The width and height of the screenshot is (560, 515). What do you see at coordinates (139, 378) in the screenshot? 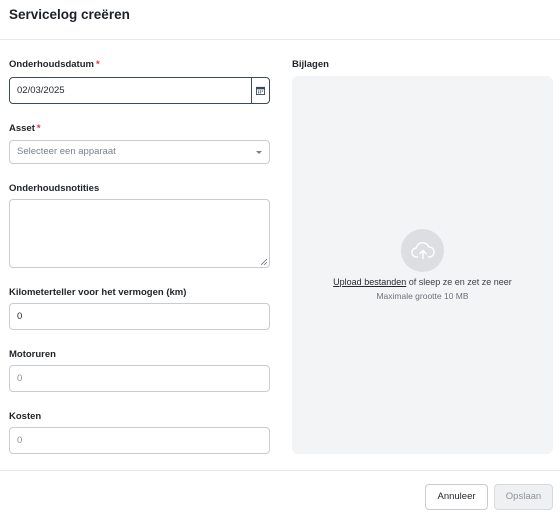
I see `engine-hours-input: 0` at bounding box center [139, 378].